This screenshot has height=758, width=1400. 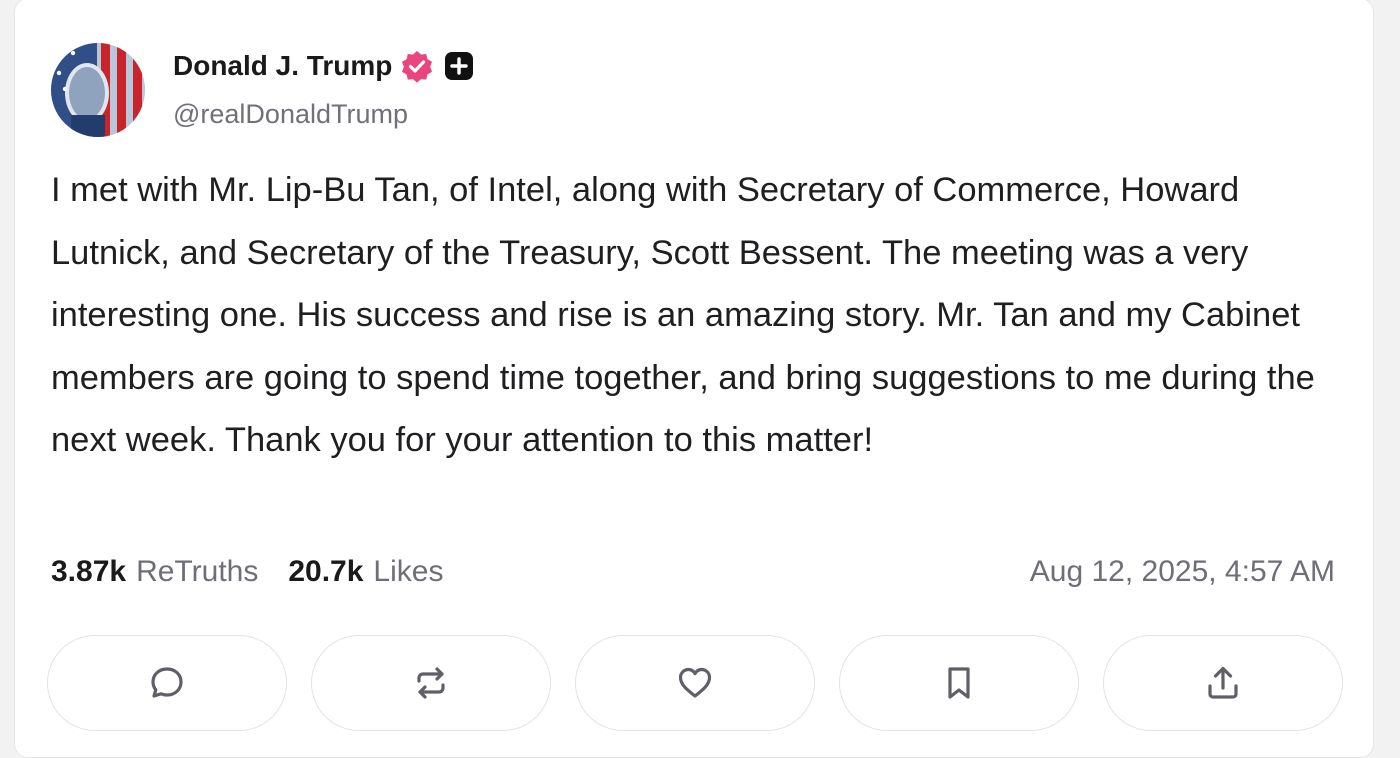 What do you see at coordinates (408, 572) in the screenshot?
I see `likes-label: Likes` at bounding box center [408, 572].